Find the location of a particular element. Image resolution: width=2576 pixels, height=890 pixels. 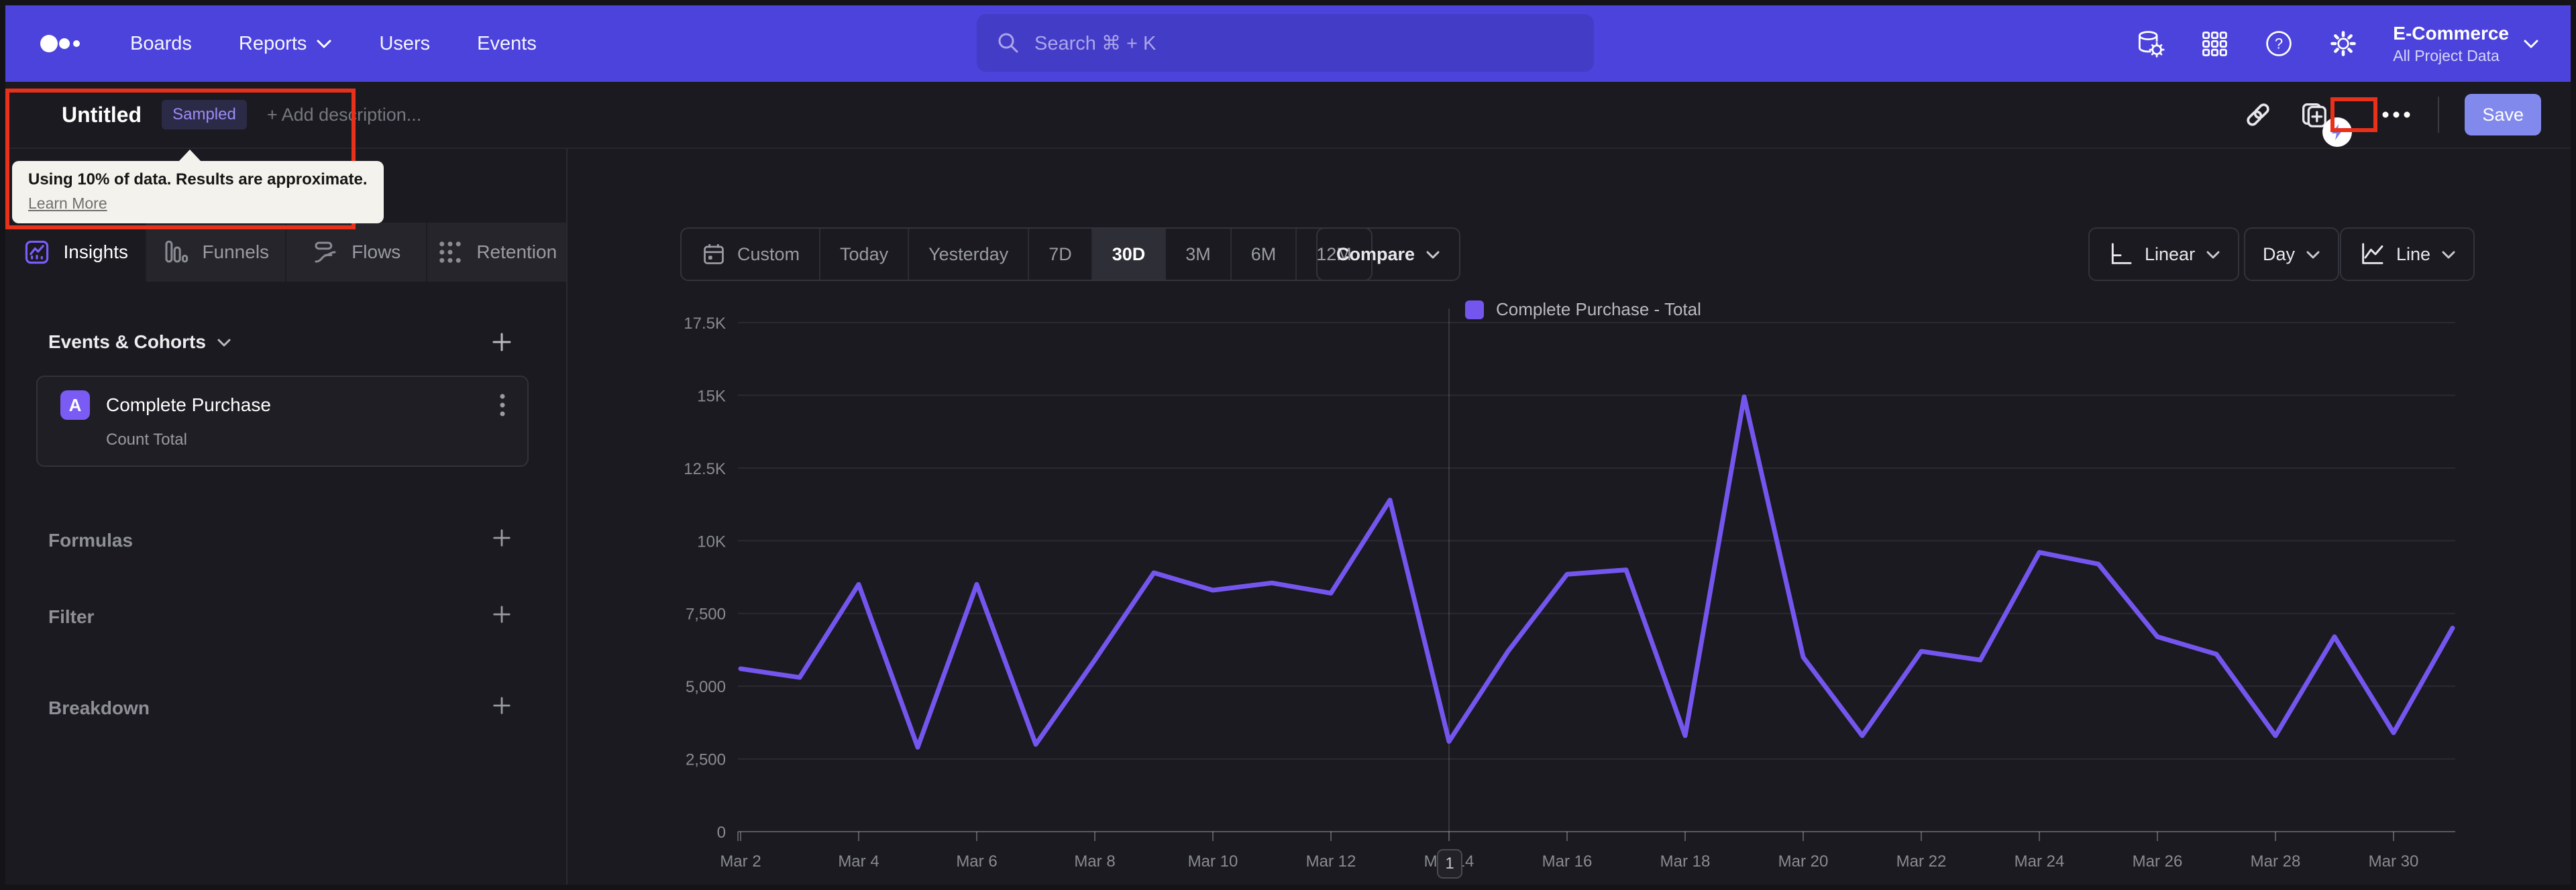

svg-text: 7,500 is located at coordinates (706, 615).